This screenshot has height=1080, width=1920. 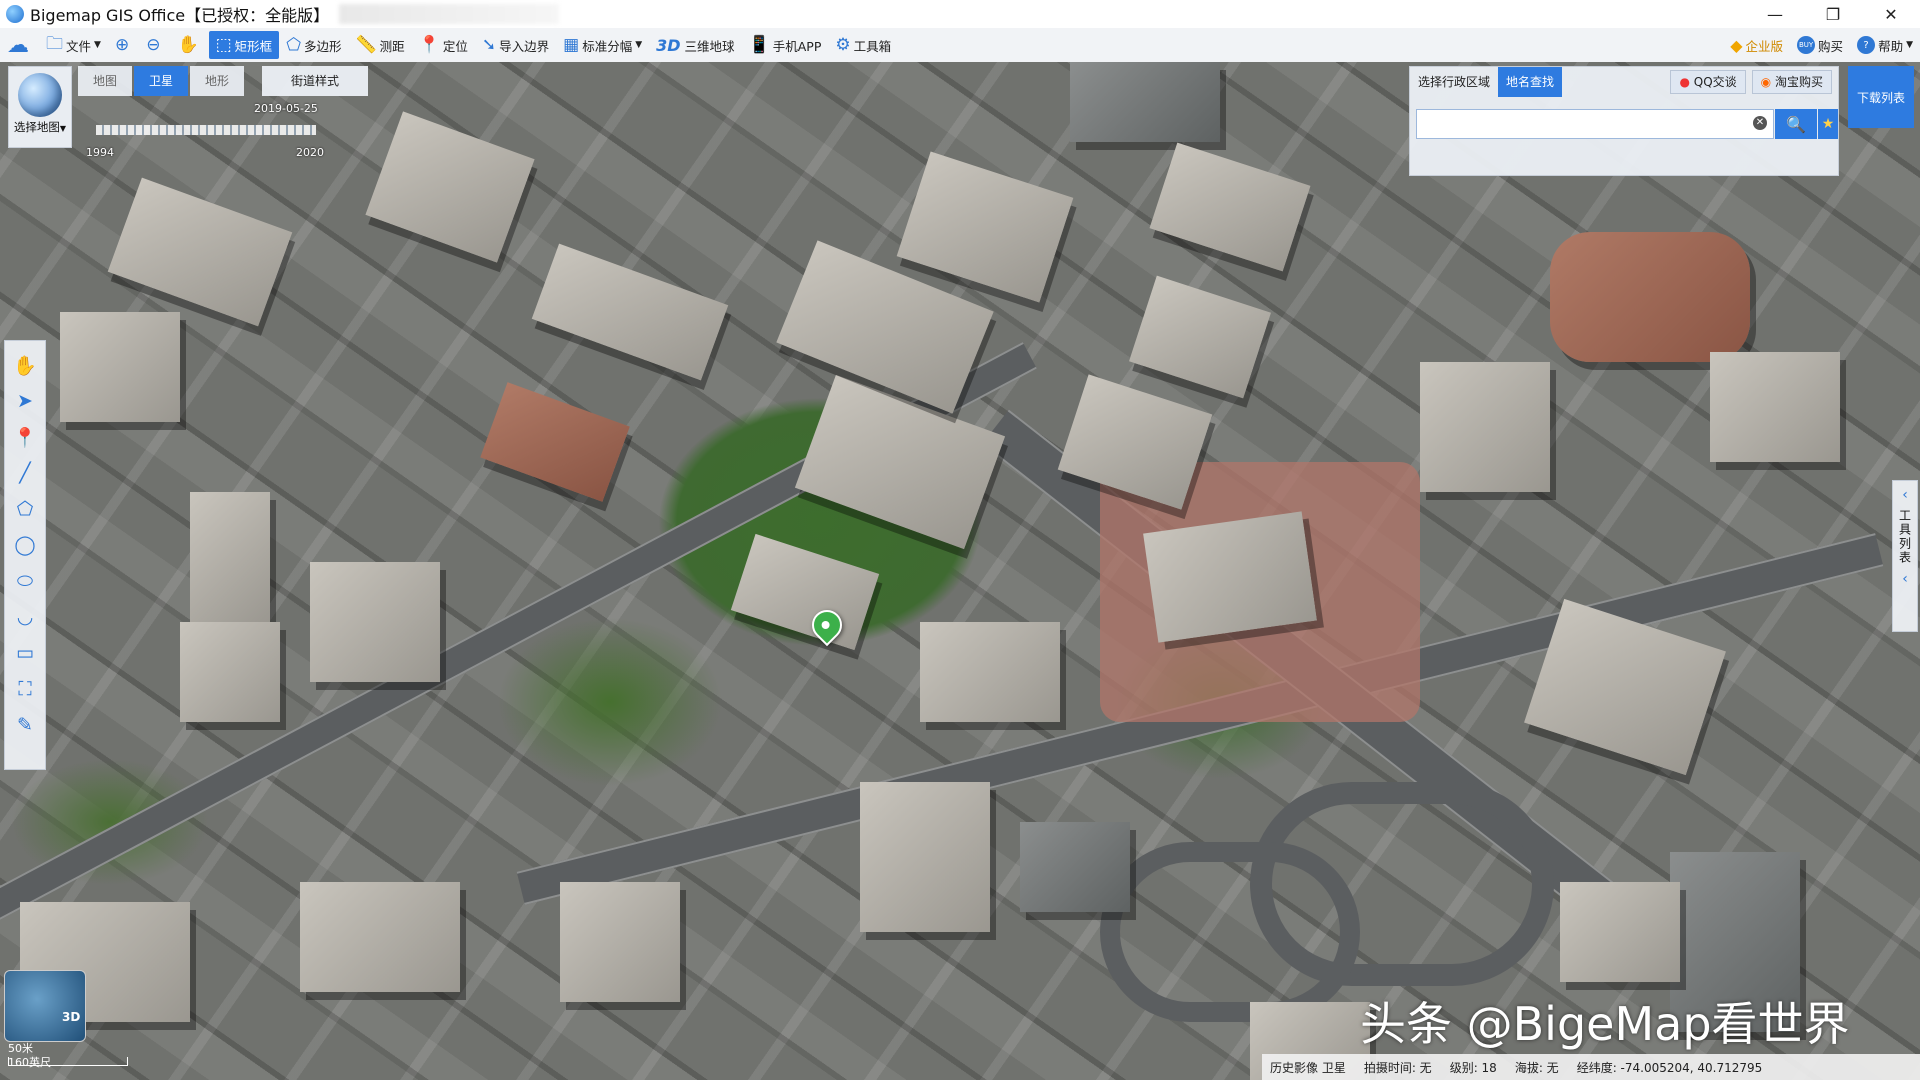 What do you see at coordinates (217, 81) in the screenshot?
I see `tab-terrain: 地形` at bounding box center [217, 81].